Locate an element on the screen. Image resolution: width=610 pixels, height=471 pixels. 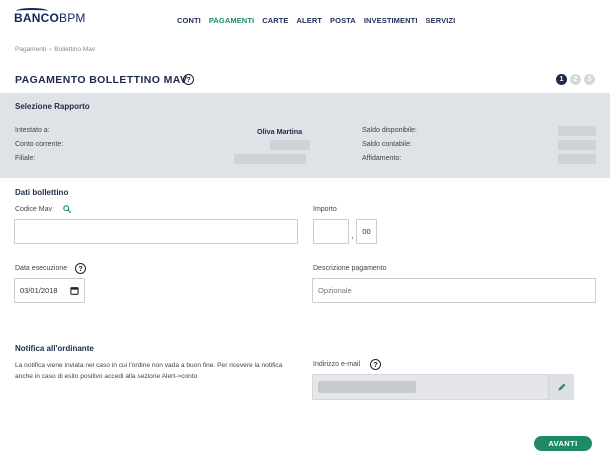
nav-item-investimenti: INVESTIMENTI is located at coordinates (391, 20).